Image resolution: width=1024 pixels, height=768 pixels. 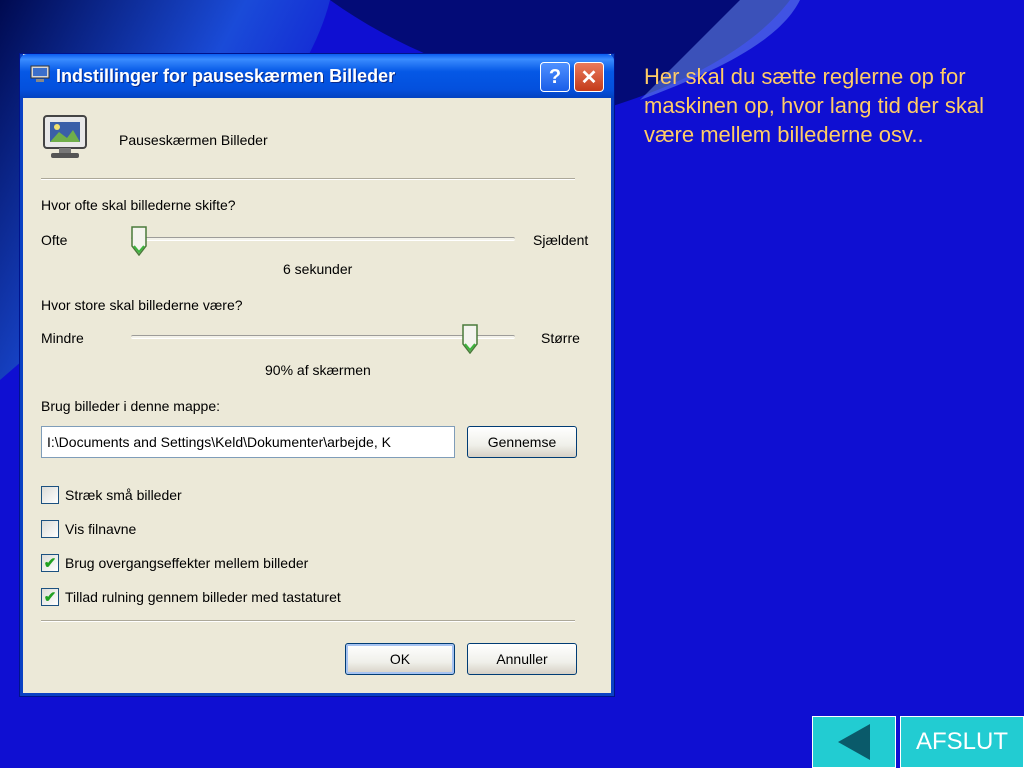 What do you see at coordinates (100, 529) in the screenshot?
I see `option-label: Vis filnavne` at bounding box center [100, 529].